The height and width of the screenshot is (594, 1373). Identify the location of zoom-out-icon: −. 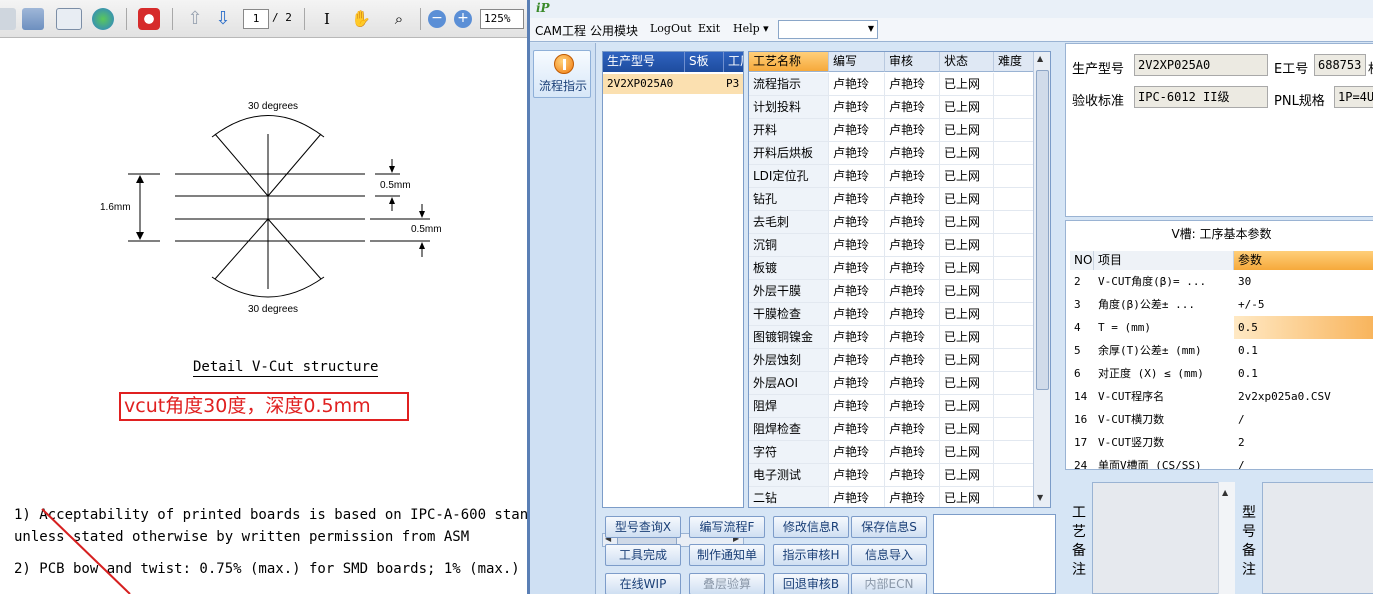
(437, 19).